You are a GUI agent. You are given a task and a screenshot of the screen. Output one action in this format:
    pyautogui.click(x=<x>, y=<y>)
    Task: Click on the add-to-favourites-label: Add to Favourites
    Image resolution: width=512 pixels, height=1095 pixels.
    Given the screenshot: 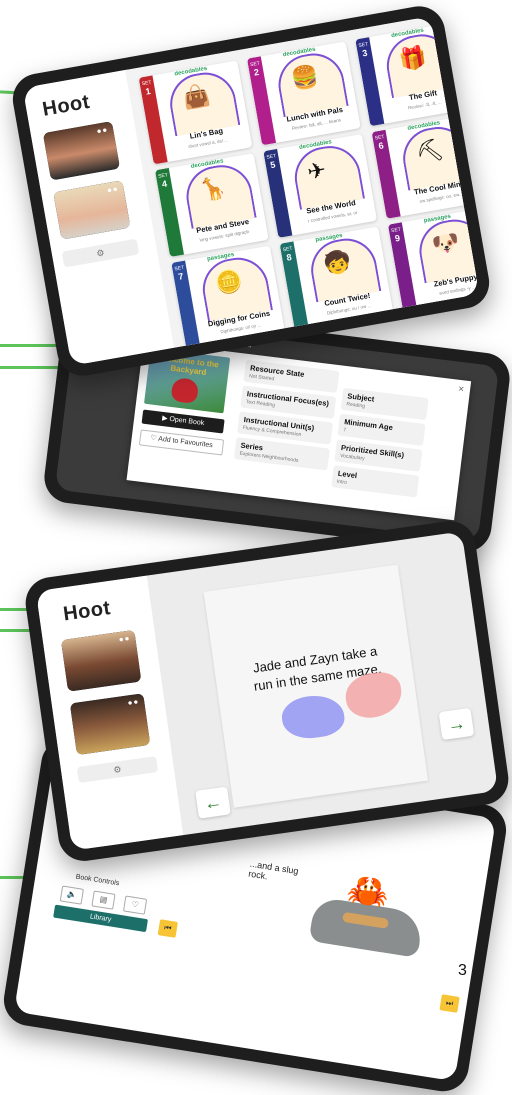 What is the action you would take?
    pyautogui.click(x=185, y=442)
    